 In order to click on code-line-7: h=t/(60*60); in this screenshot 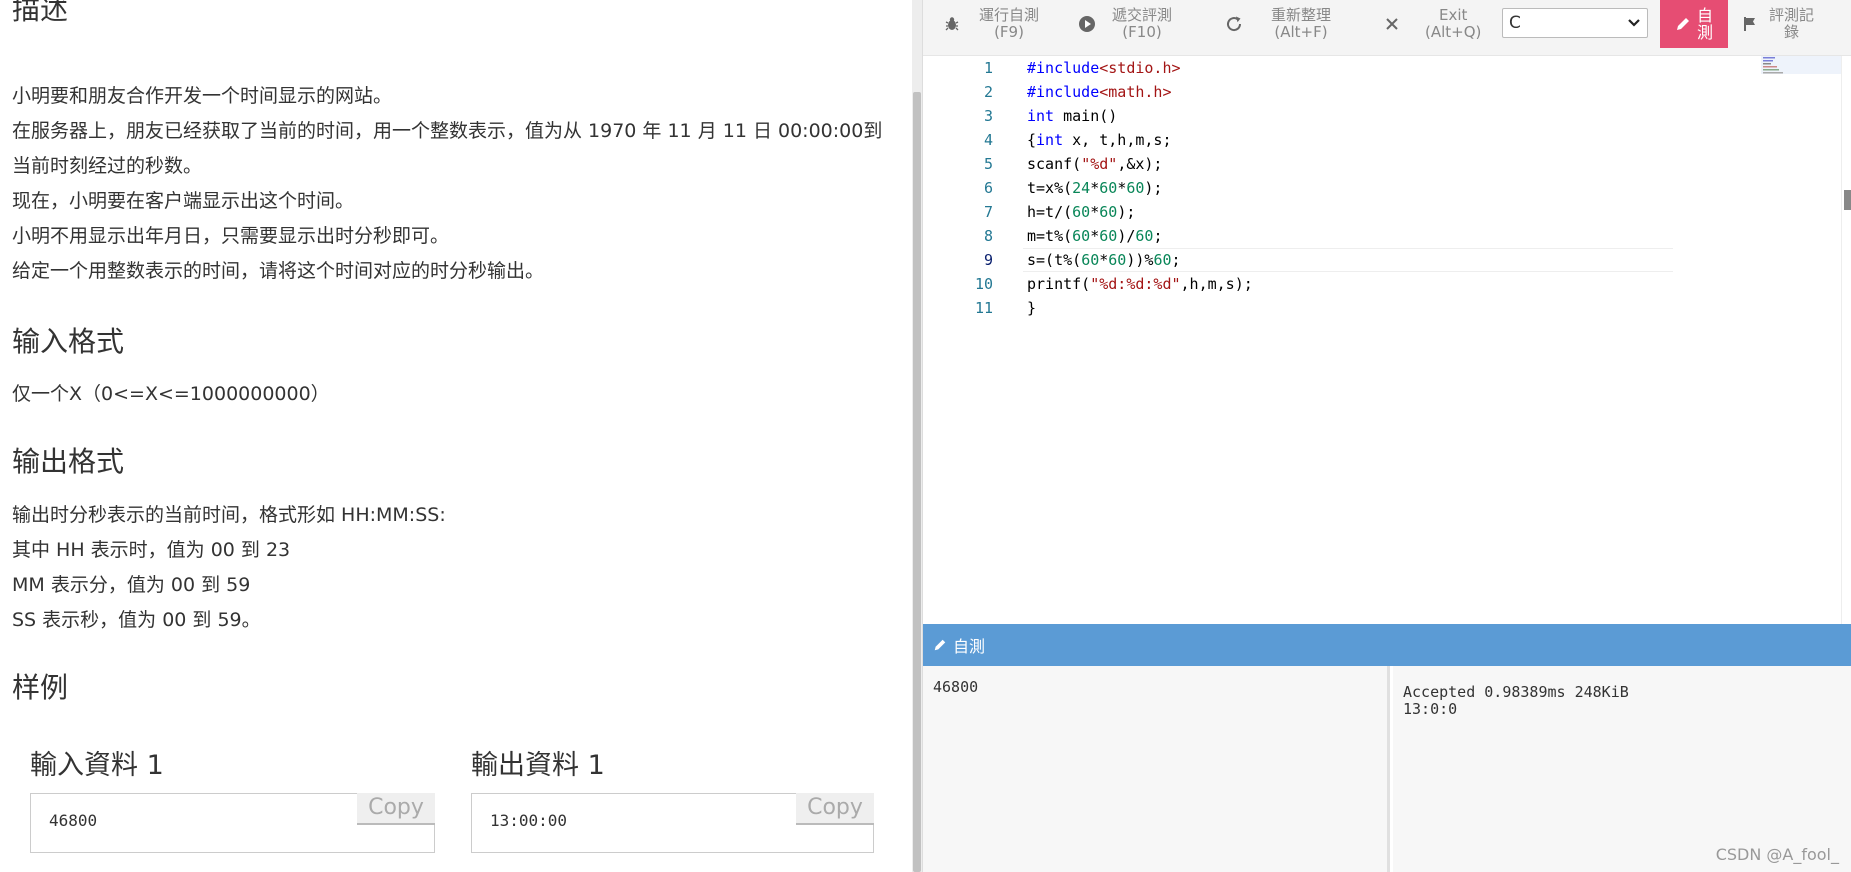, I will do `click(1081, 212)`.